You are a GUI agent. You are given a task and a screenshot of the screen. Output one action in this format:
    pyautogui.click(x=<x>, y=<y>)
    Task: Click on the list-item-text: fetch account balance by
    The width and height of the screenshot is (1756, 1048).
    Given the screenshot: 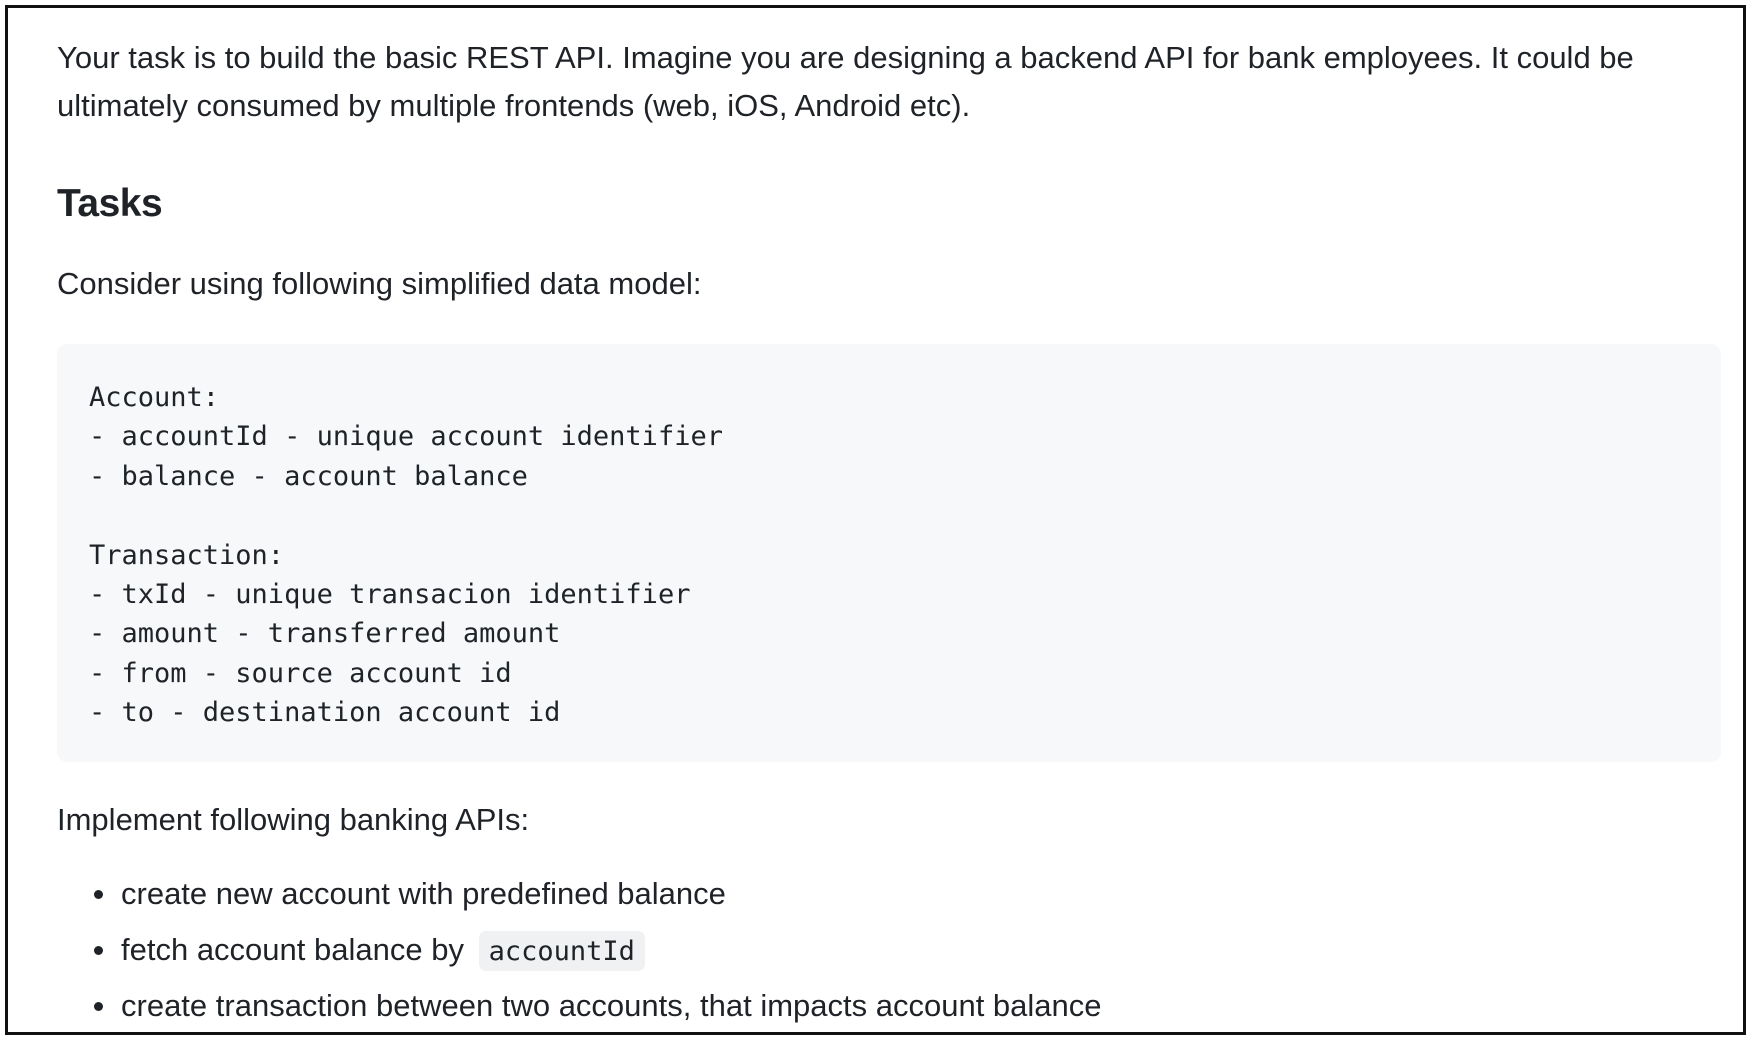 What is the action you would take?
    pyautogui.click(x=292, y=949)
    